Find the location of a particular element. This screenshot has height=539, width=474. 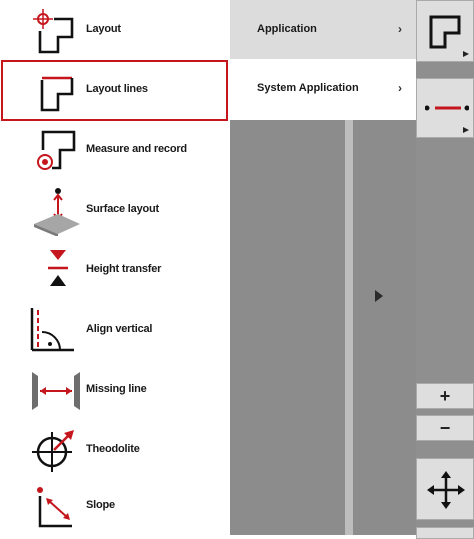

measure-record-icon is located at coordinates (56, 150).